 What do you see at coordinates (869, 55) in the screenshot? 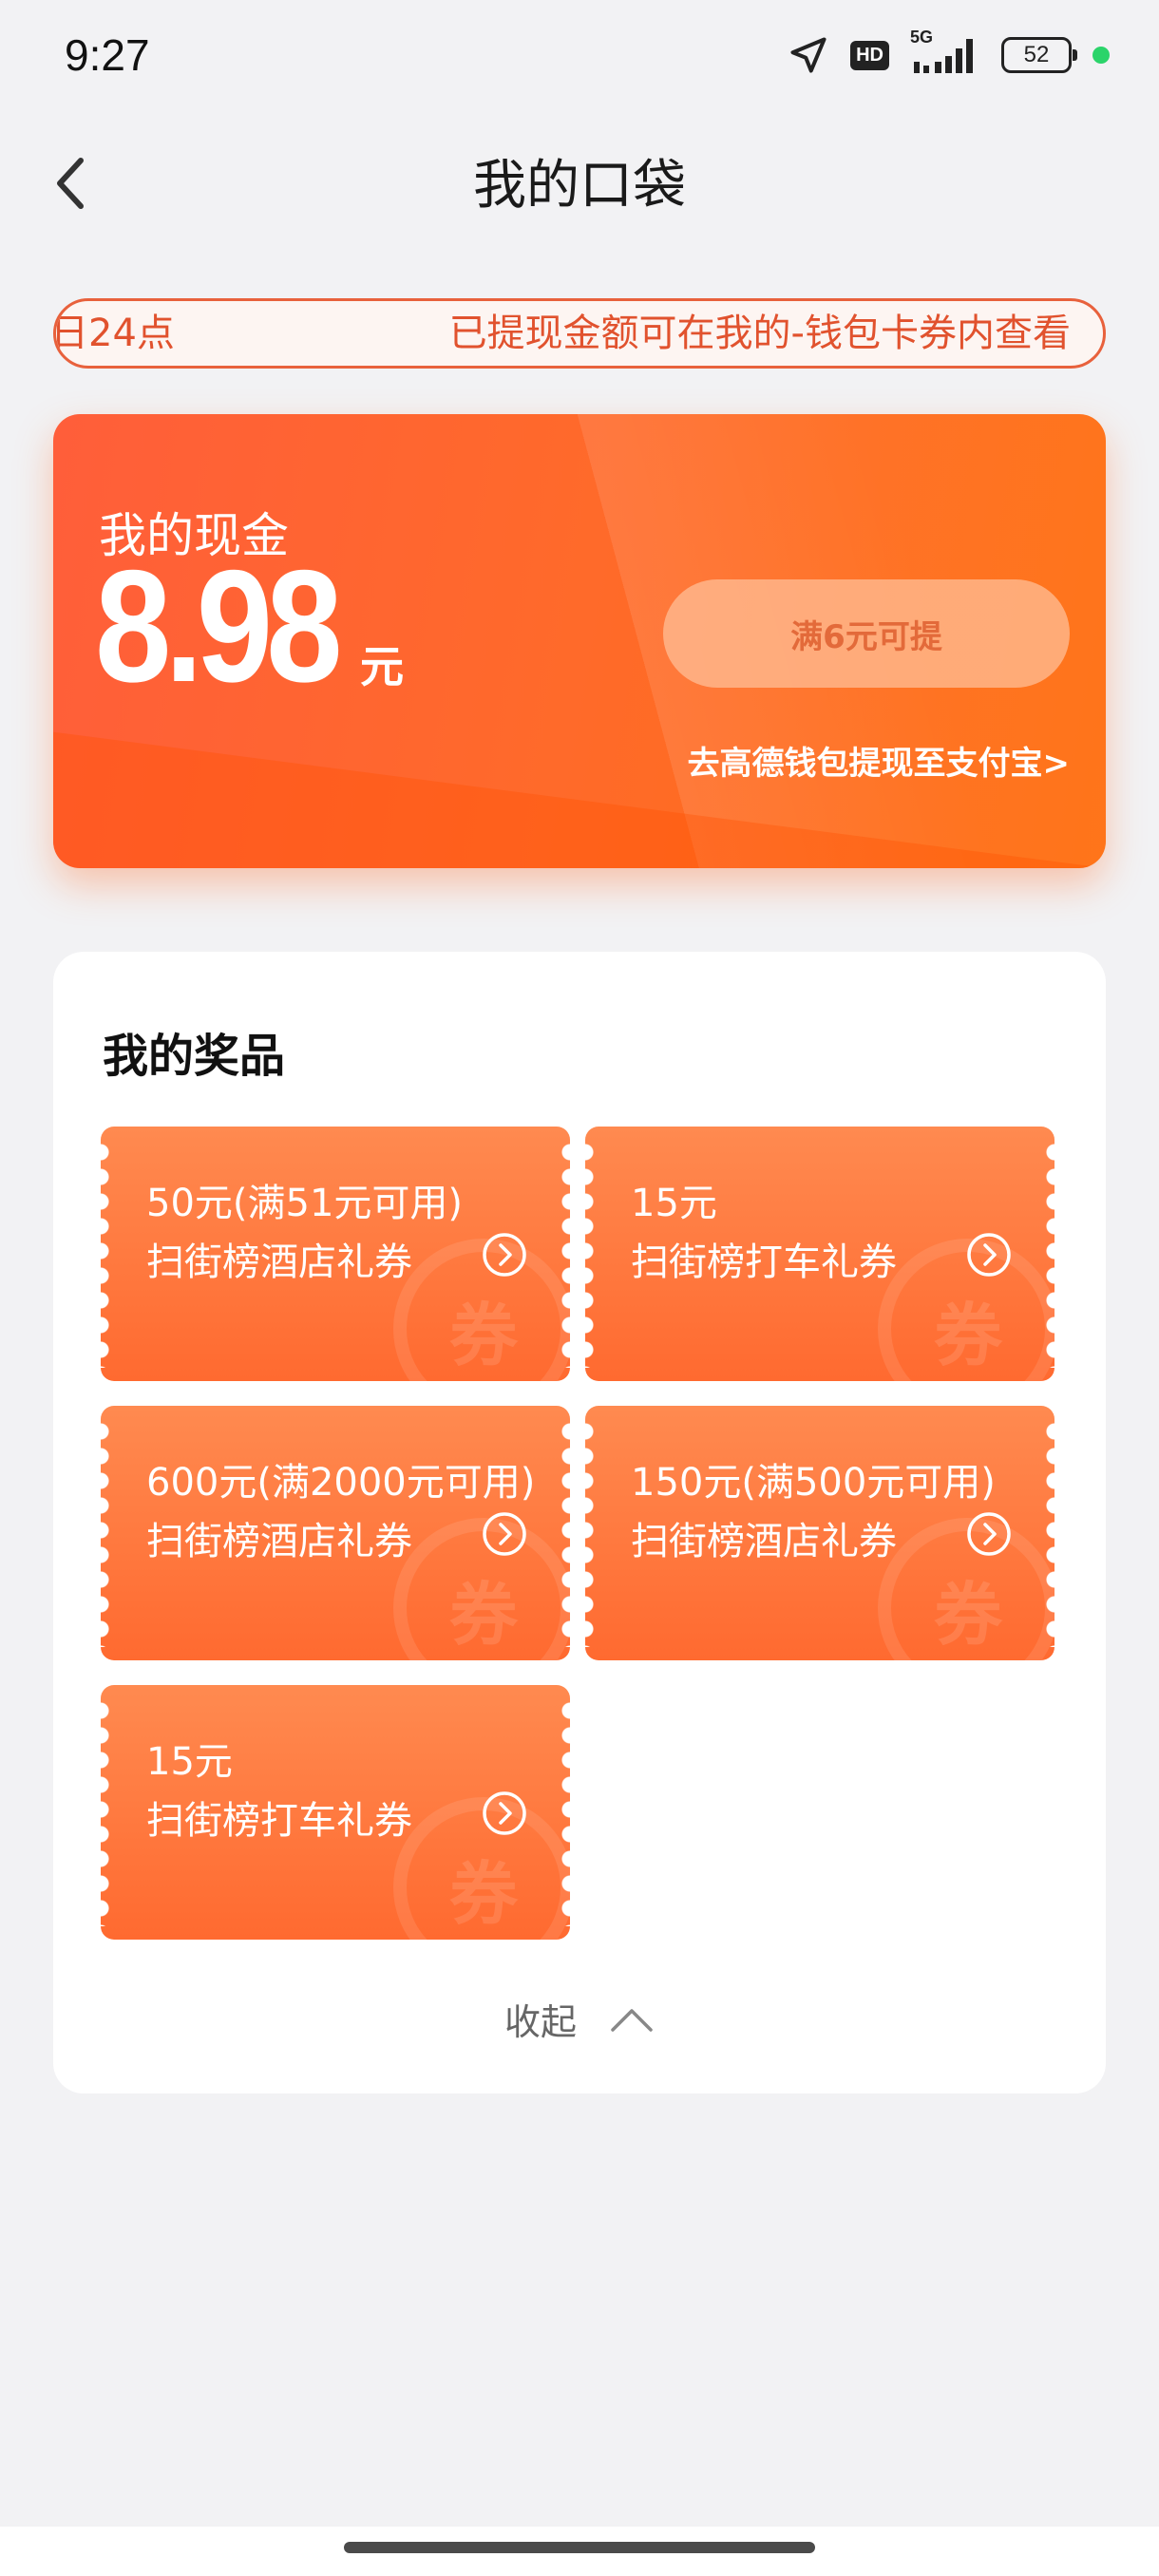
I see `hd-badge-icon: HD` at bounding box center [869, 55].